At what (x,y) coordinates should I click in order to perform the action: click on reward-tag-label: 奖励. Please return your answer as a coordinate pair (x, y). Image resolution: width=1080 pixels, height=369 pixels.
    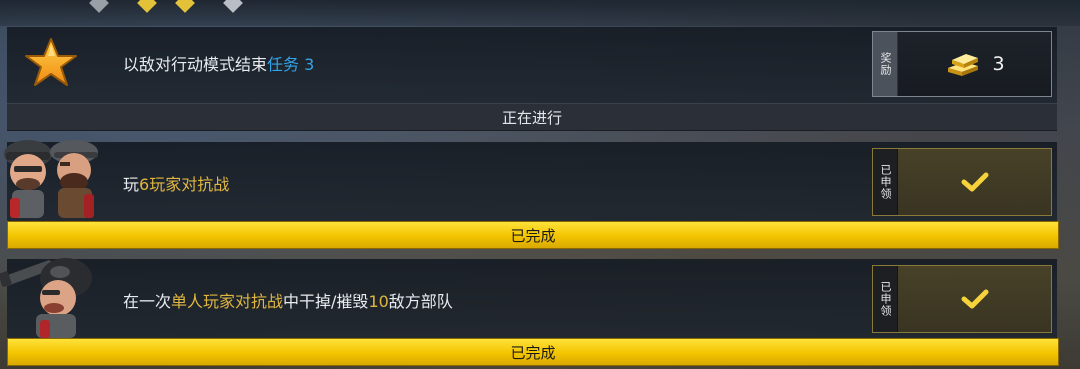
    Looking at the image, I should click on (885, 64).